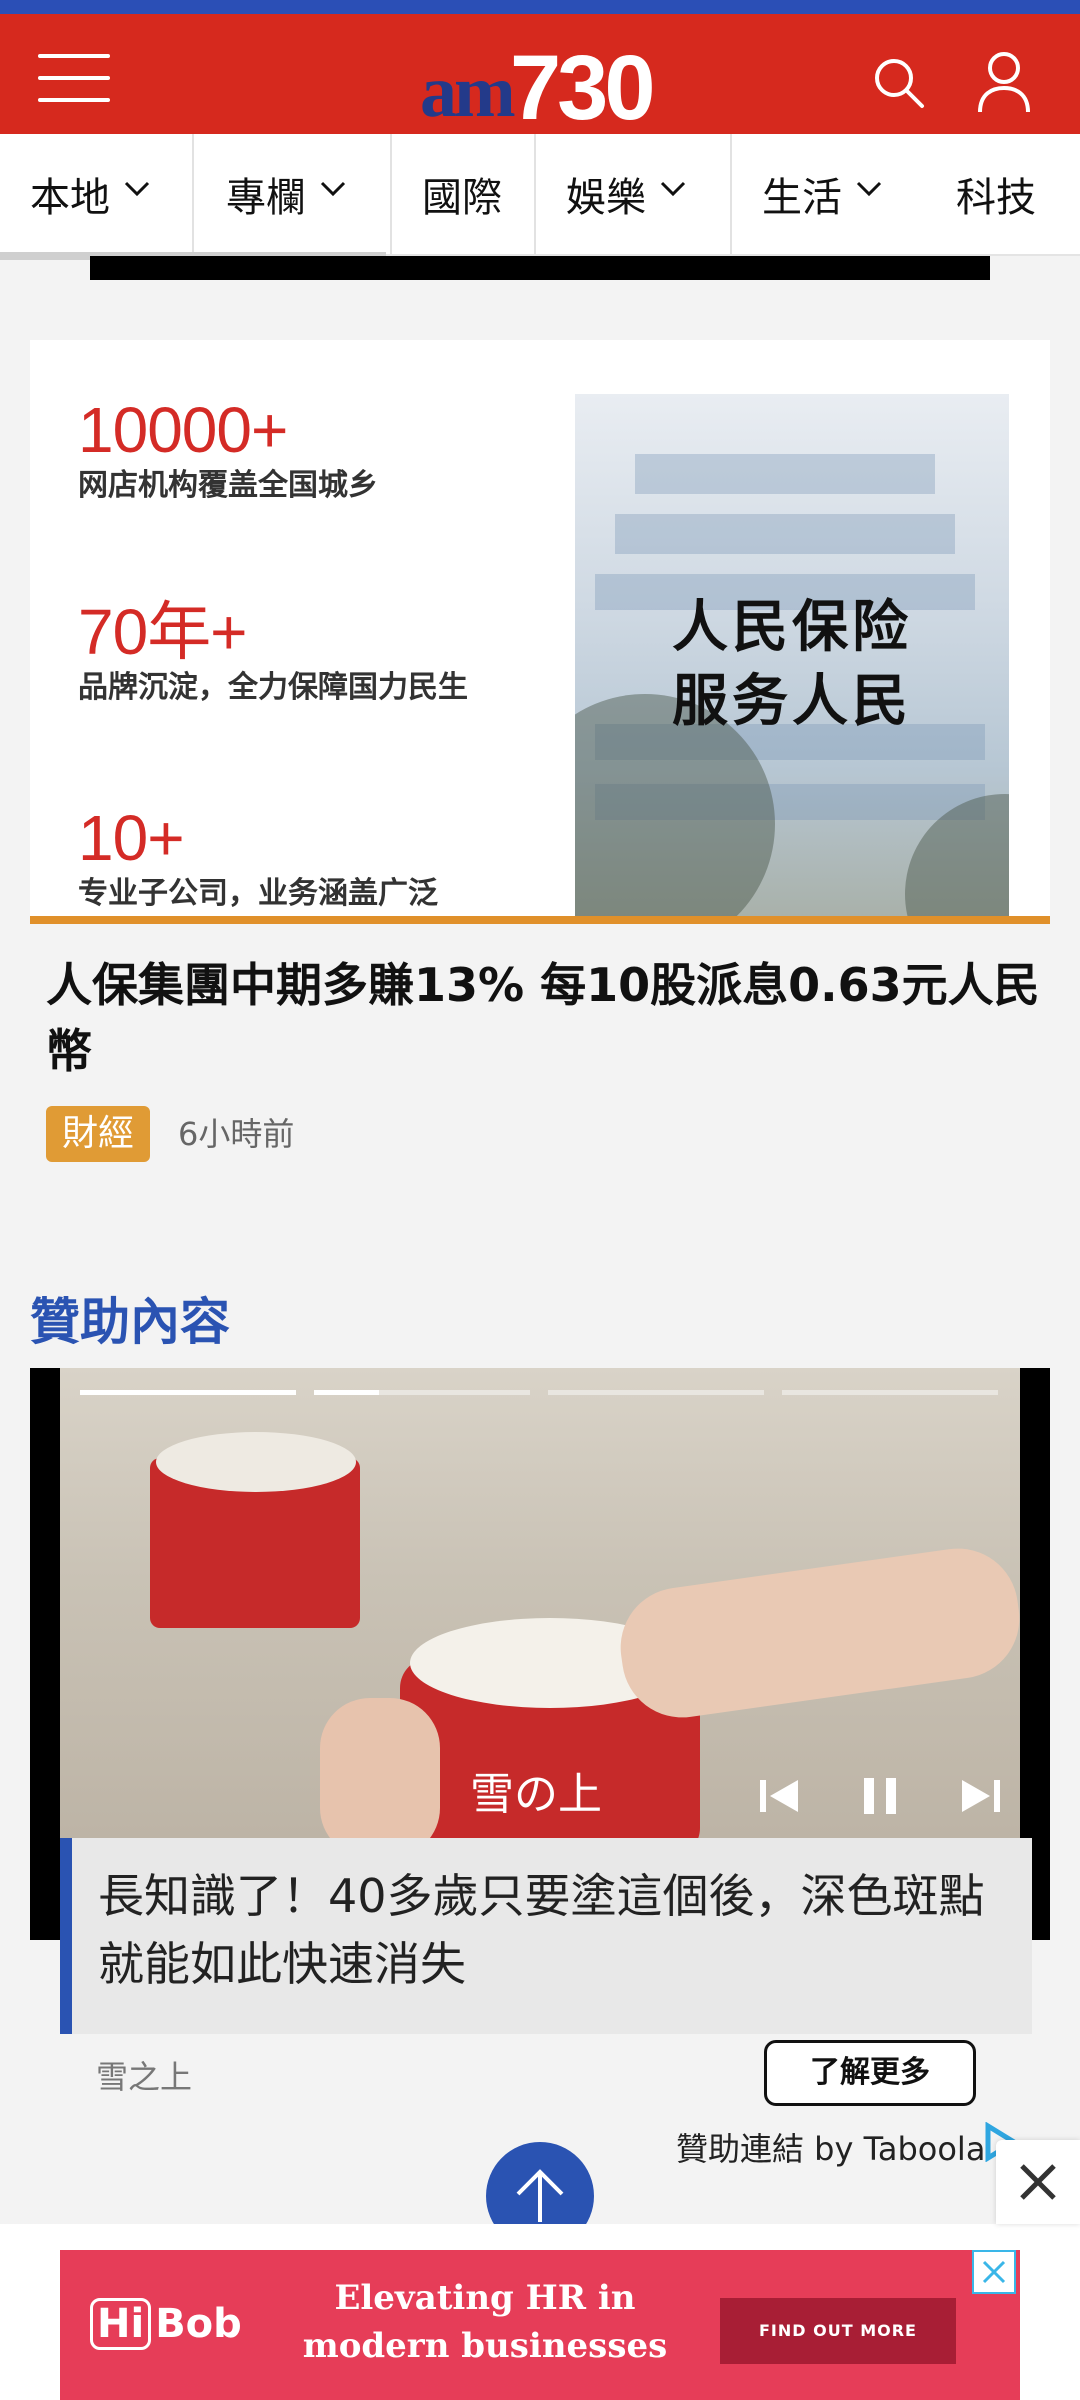  Describe the element at coordinates (980, 1796) in the screenshot. I see `next-icon` at that location.